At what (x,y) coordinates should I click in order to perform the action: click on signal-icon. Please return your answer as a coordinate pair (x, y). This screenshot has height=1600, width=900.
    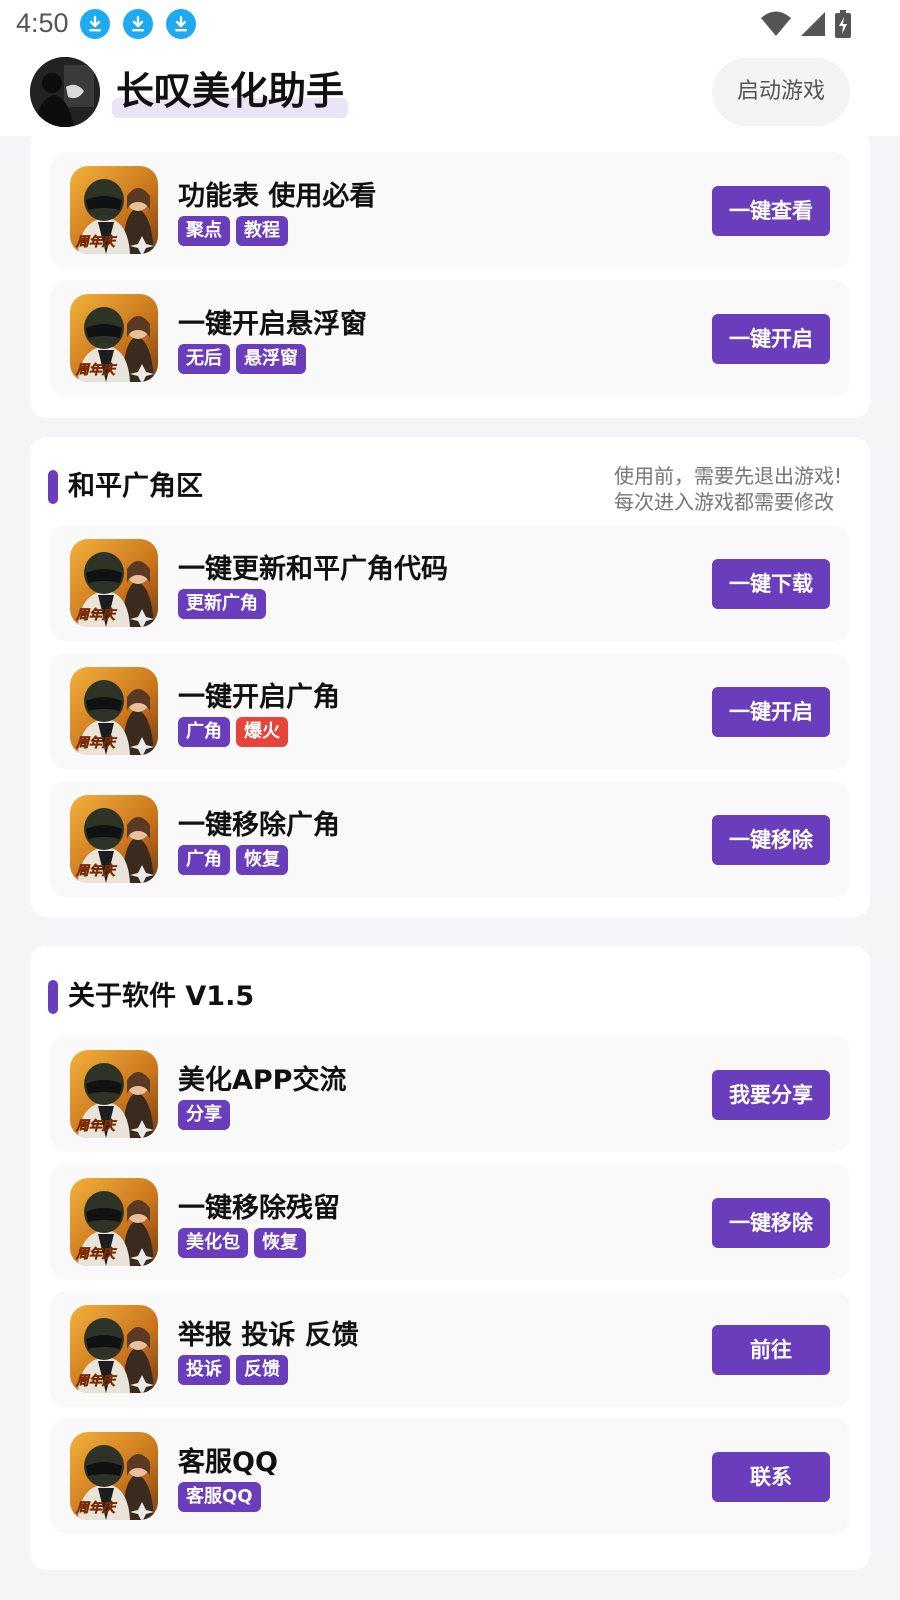
    Looking at the image, I should click on (813, 24).